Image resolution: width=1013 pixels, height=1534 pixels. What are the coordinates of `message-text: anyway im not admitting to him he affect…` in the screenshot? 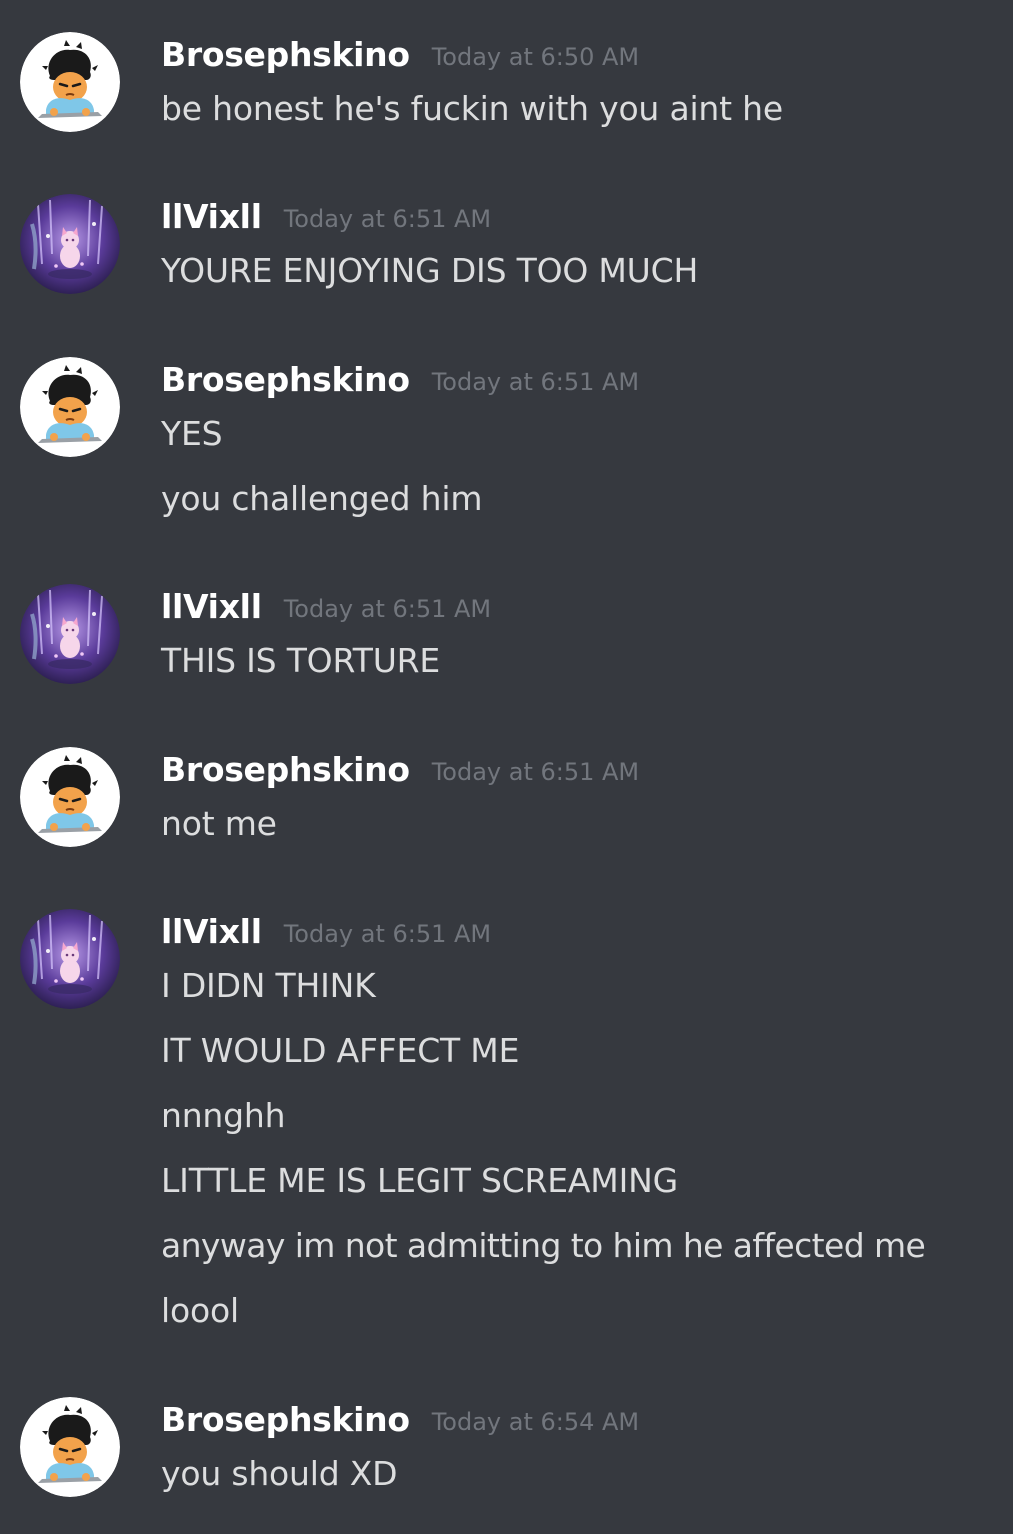 It's located at (543, 1245).